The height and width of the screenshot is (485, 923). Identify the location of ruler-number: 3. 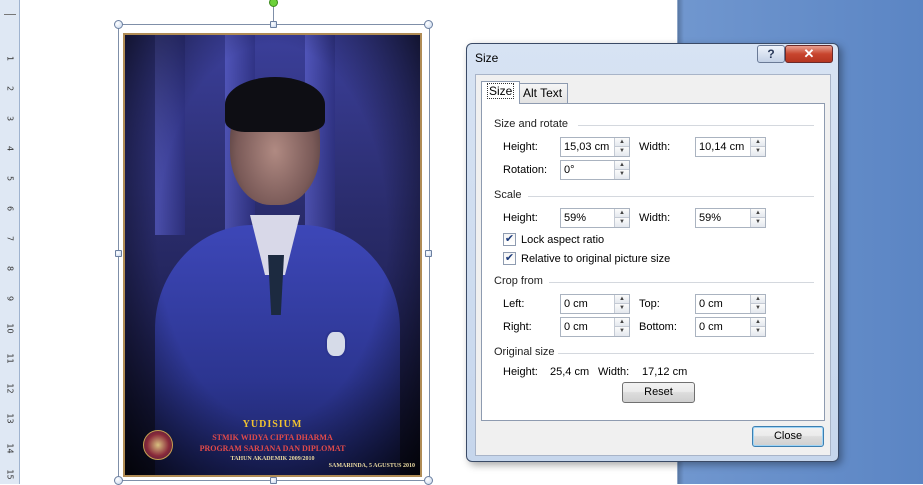
(10, 118).